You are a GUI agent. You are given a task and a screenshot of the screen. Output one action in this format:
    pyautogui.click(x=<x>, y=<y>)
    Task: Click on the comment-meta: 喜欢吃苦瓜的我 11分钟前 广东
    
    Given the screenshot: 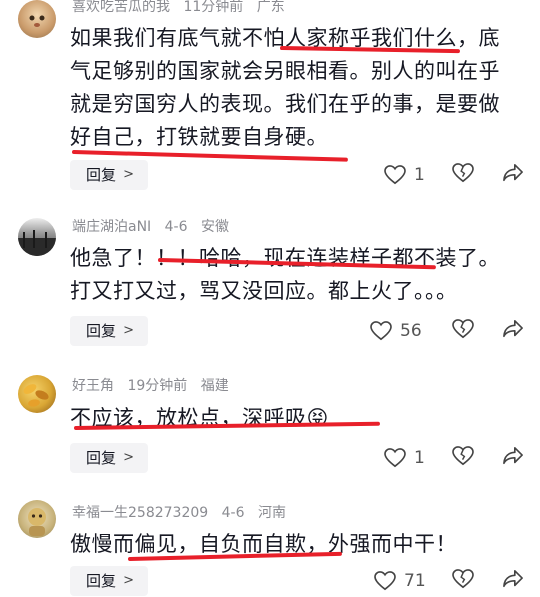 What is the action you would take?
    pyautogui.click(x=183, y=8)
    